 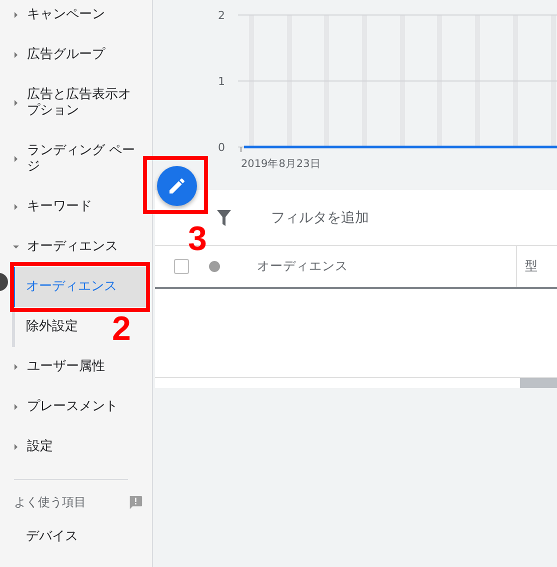 I want to click on y-axis-label: 0, so click(x=221, y=147).